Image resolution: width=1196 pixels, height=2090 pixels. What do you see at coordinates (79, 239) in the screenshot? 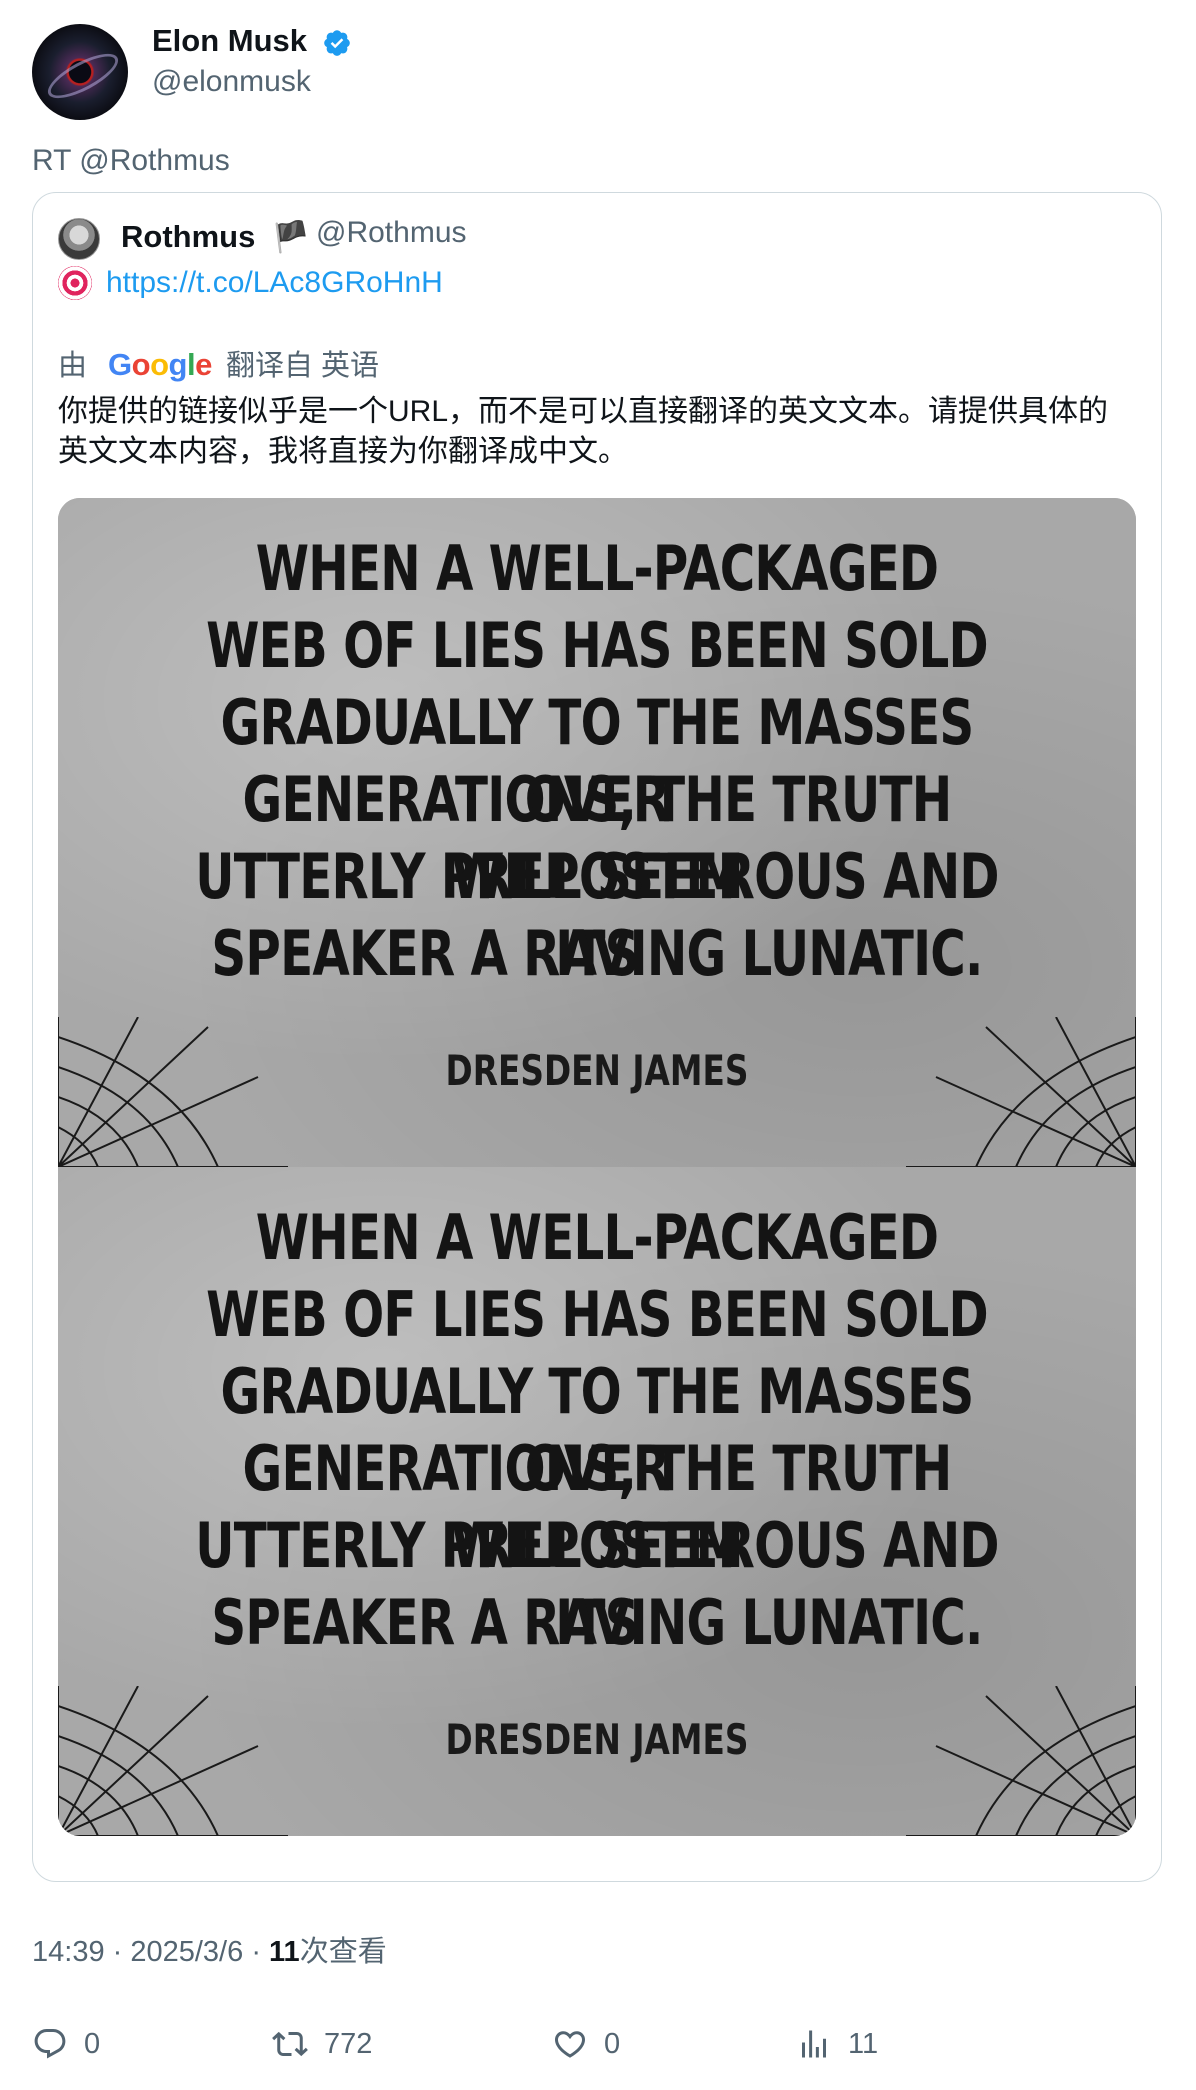
I see `quoted-author-avatar` at bounding box center [79, 239].